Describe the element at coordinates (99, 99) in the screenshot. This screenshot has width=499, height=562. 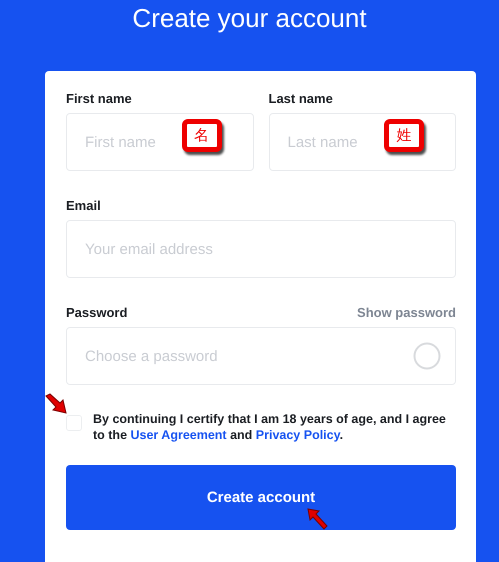
I see `field-label: First name` at that location.